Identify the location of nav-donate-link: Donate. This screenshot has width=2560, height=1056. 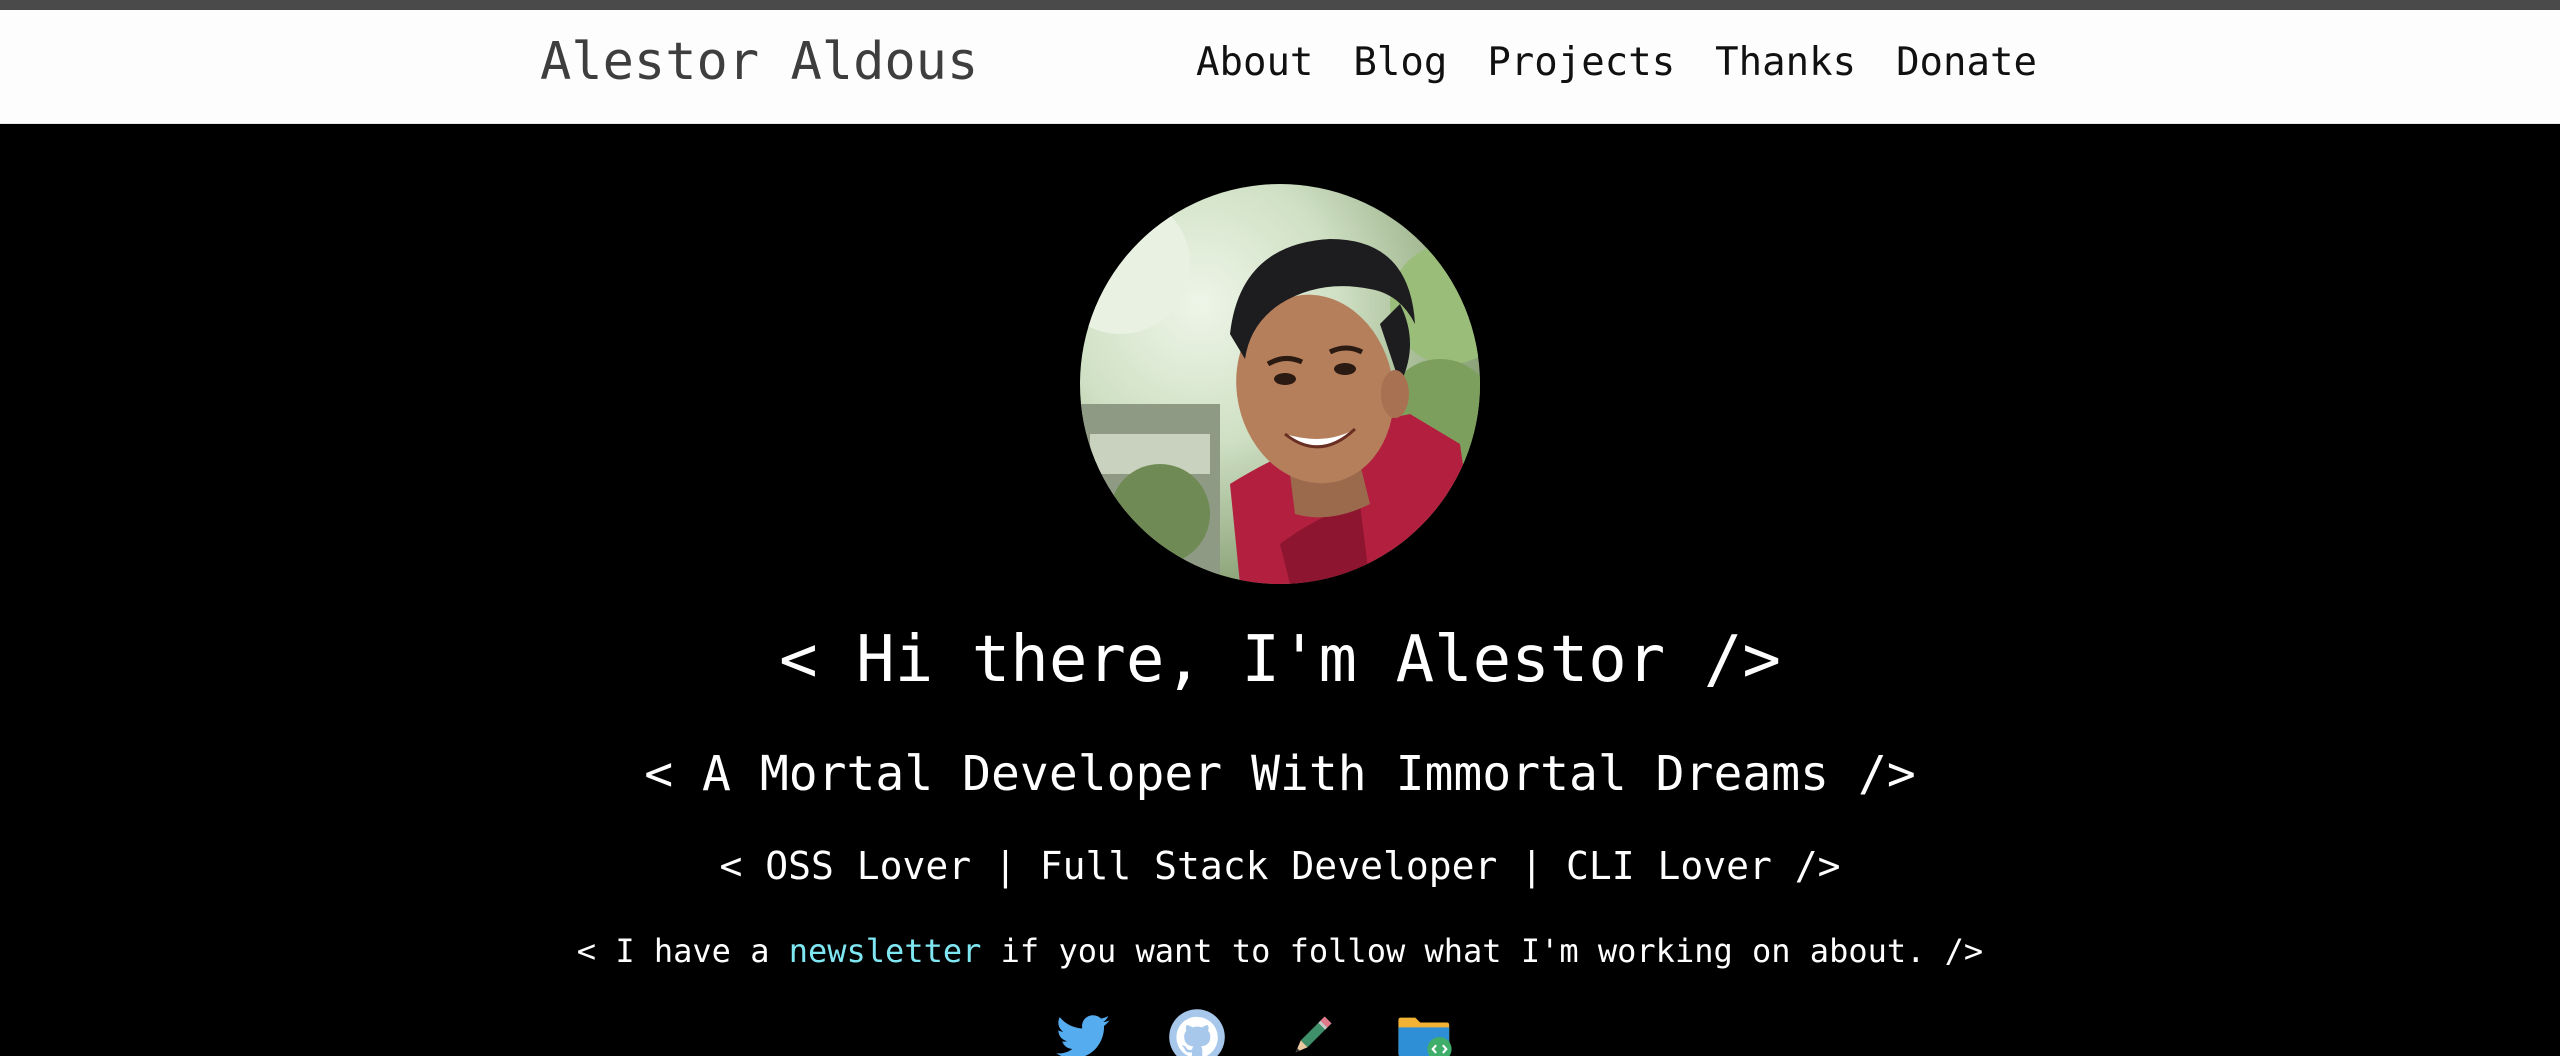
(1966, 63).